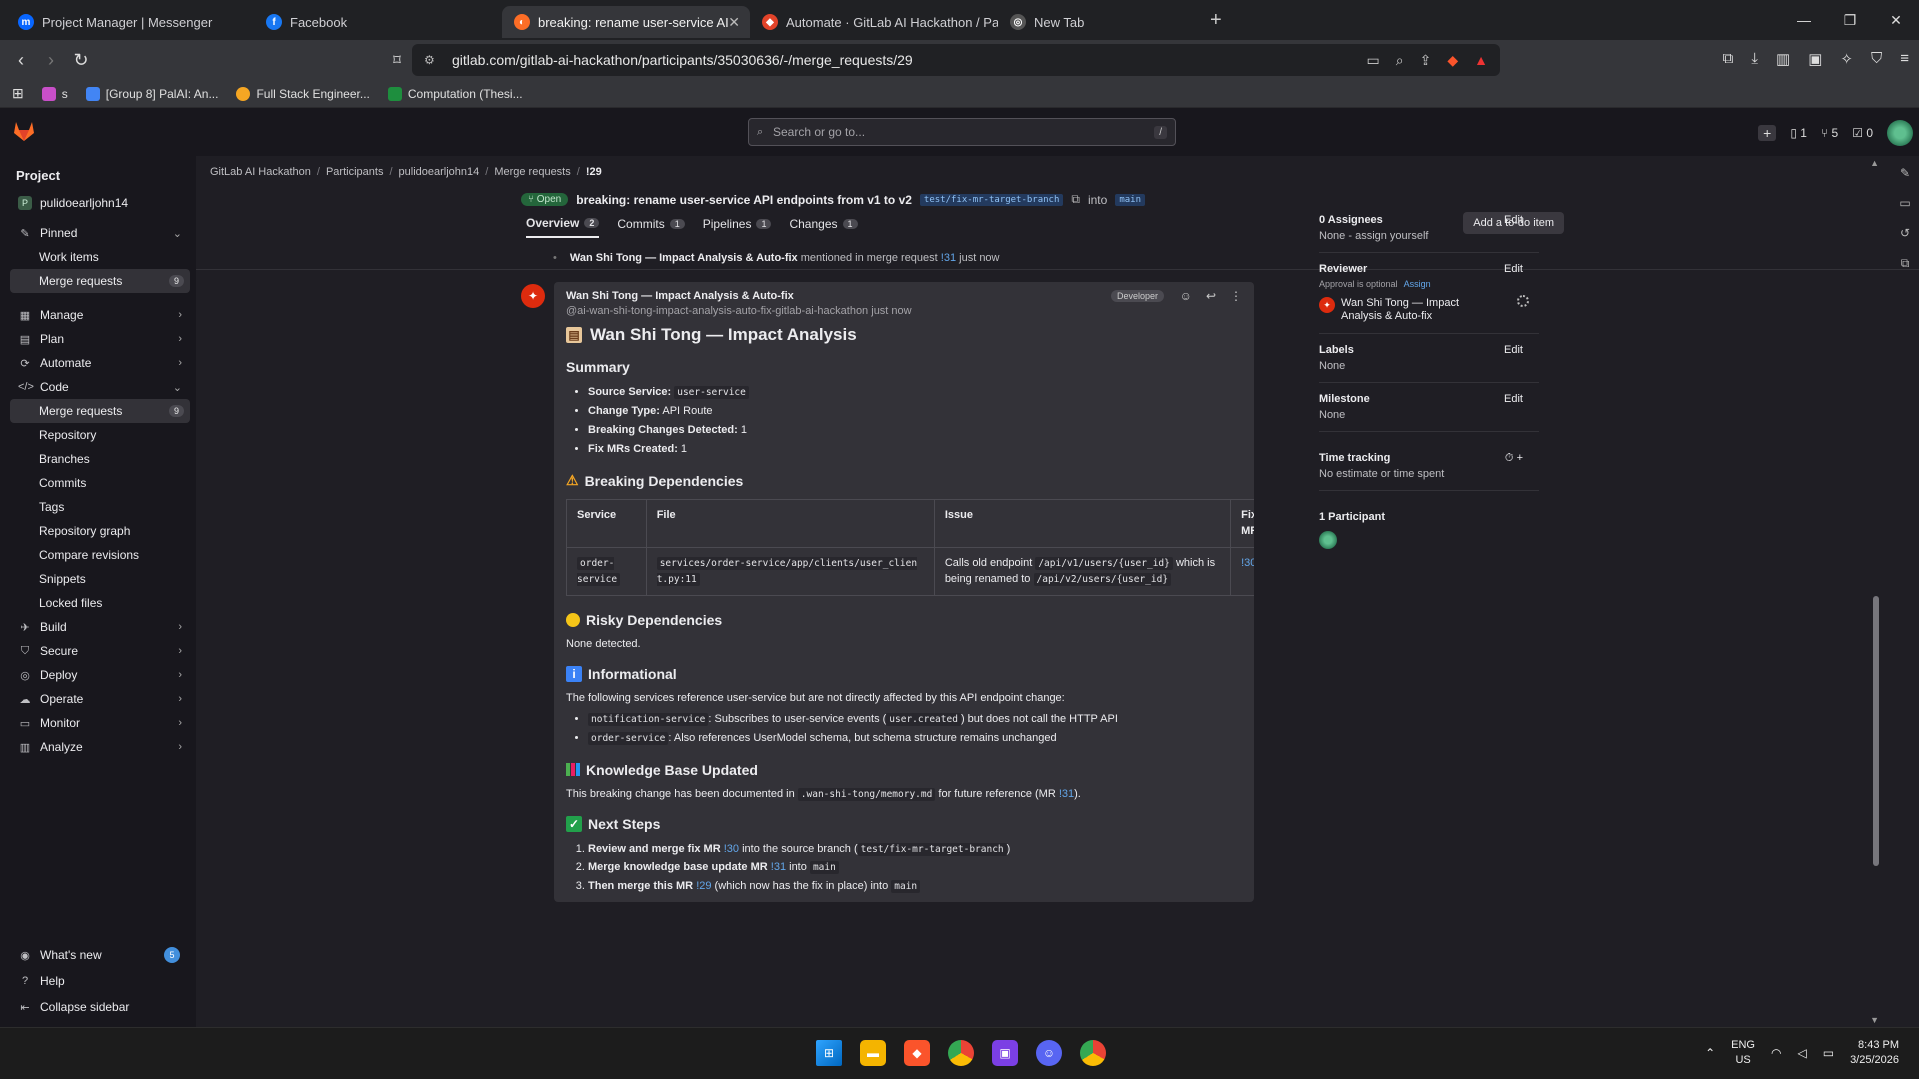 Image resolution: width=1919 pixels, height=1079 pixels. What do you see at coordinates (18, 93) in the screenshot?
I see `apps-grid-icon: ⊞` at bounding box center [18, 93].